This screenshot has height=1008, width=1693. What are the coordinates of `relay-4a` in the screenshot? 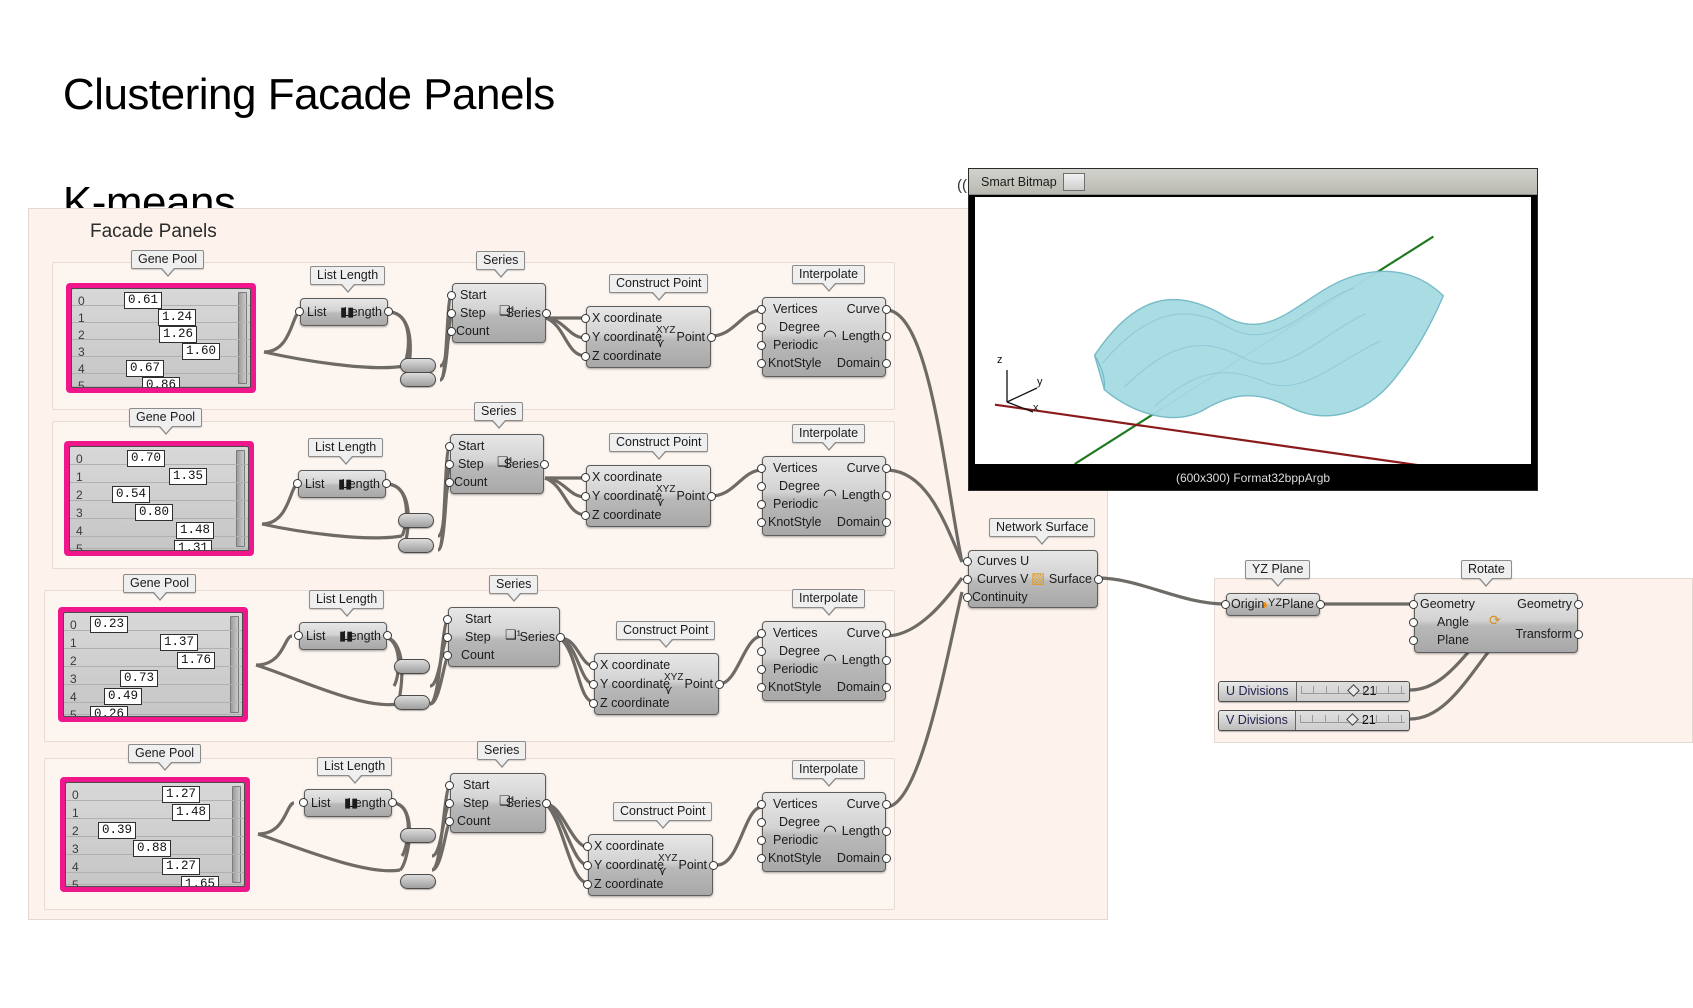 It's located at (418, 835).